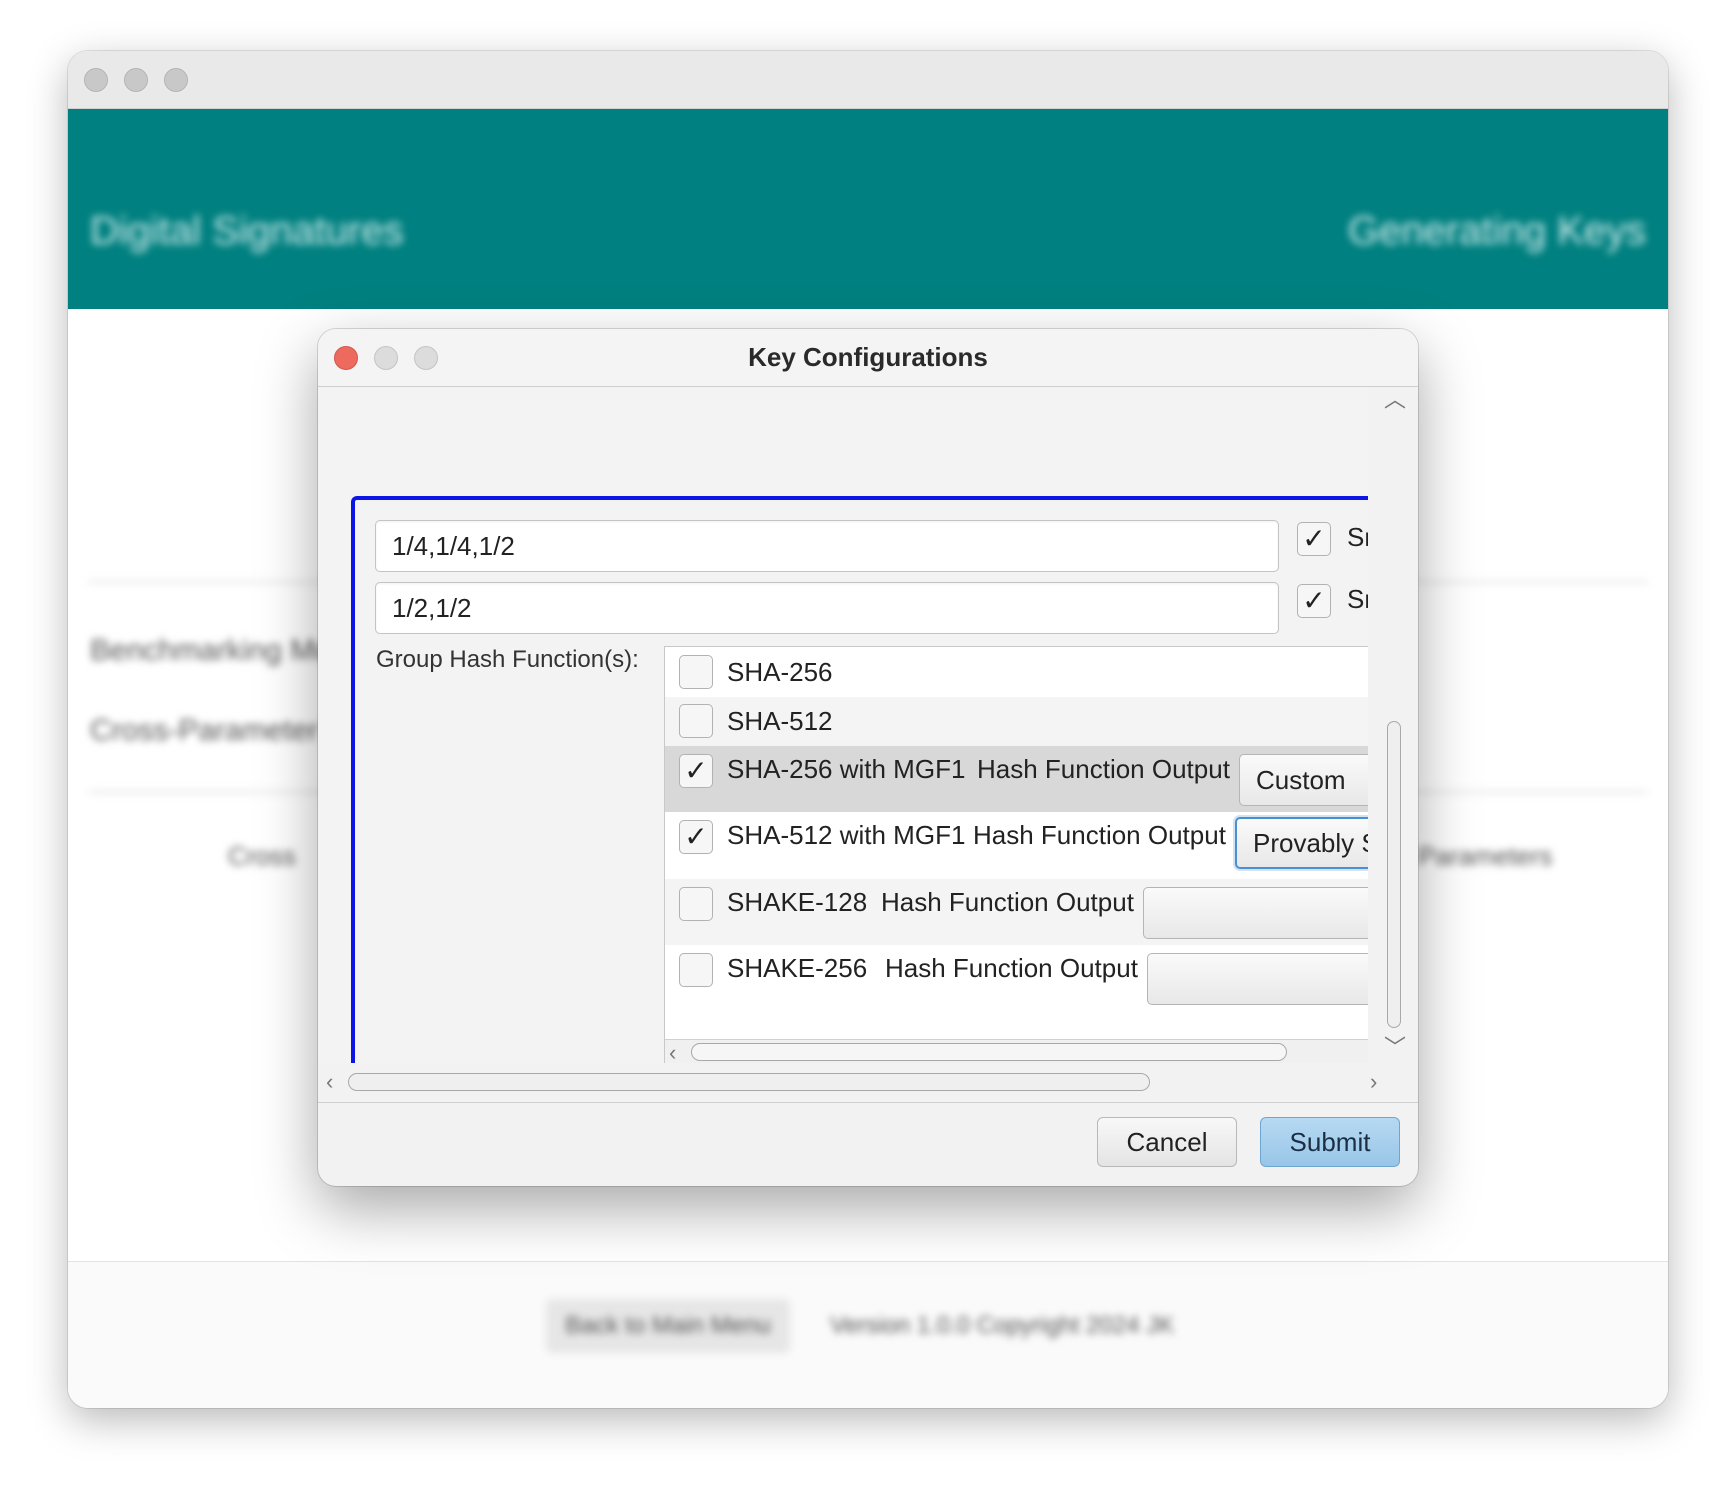  Describe the element at coordinates (827, 608) in the screenshot. I see `ratio-field-2: 1/2,1/2` at that location.